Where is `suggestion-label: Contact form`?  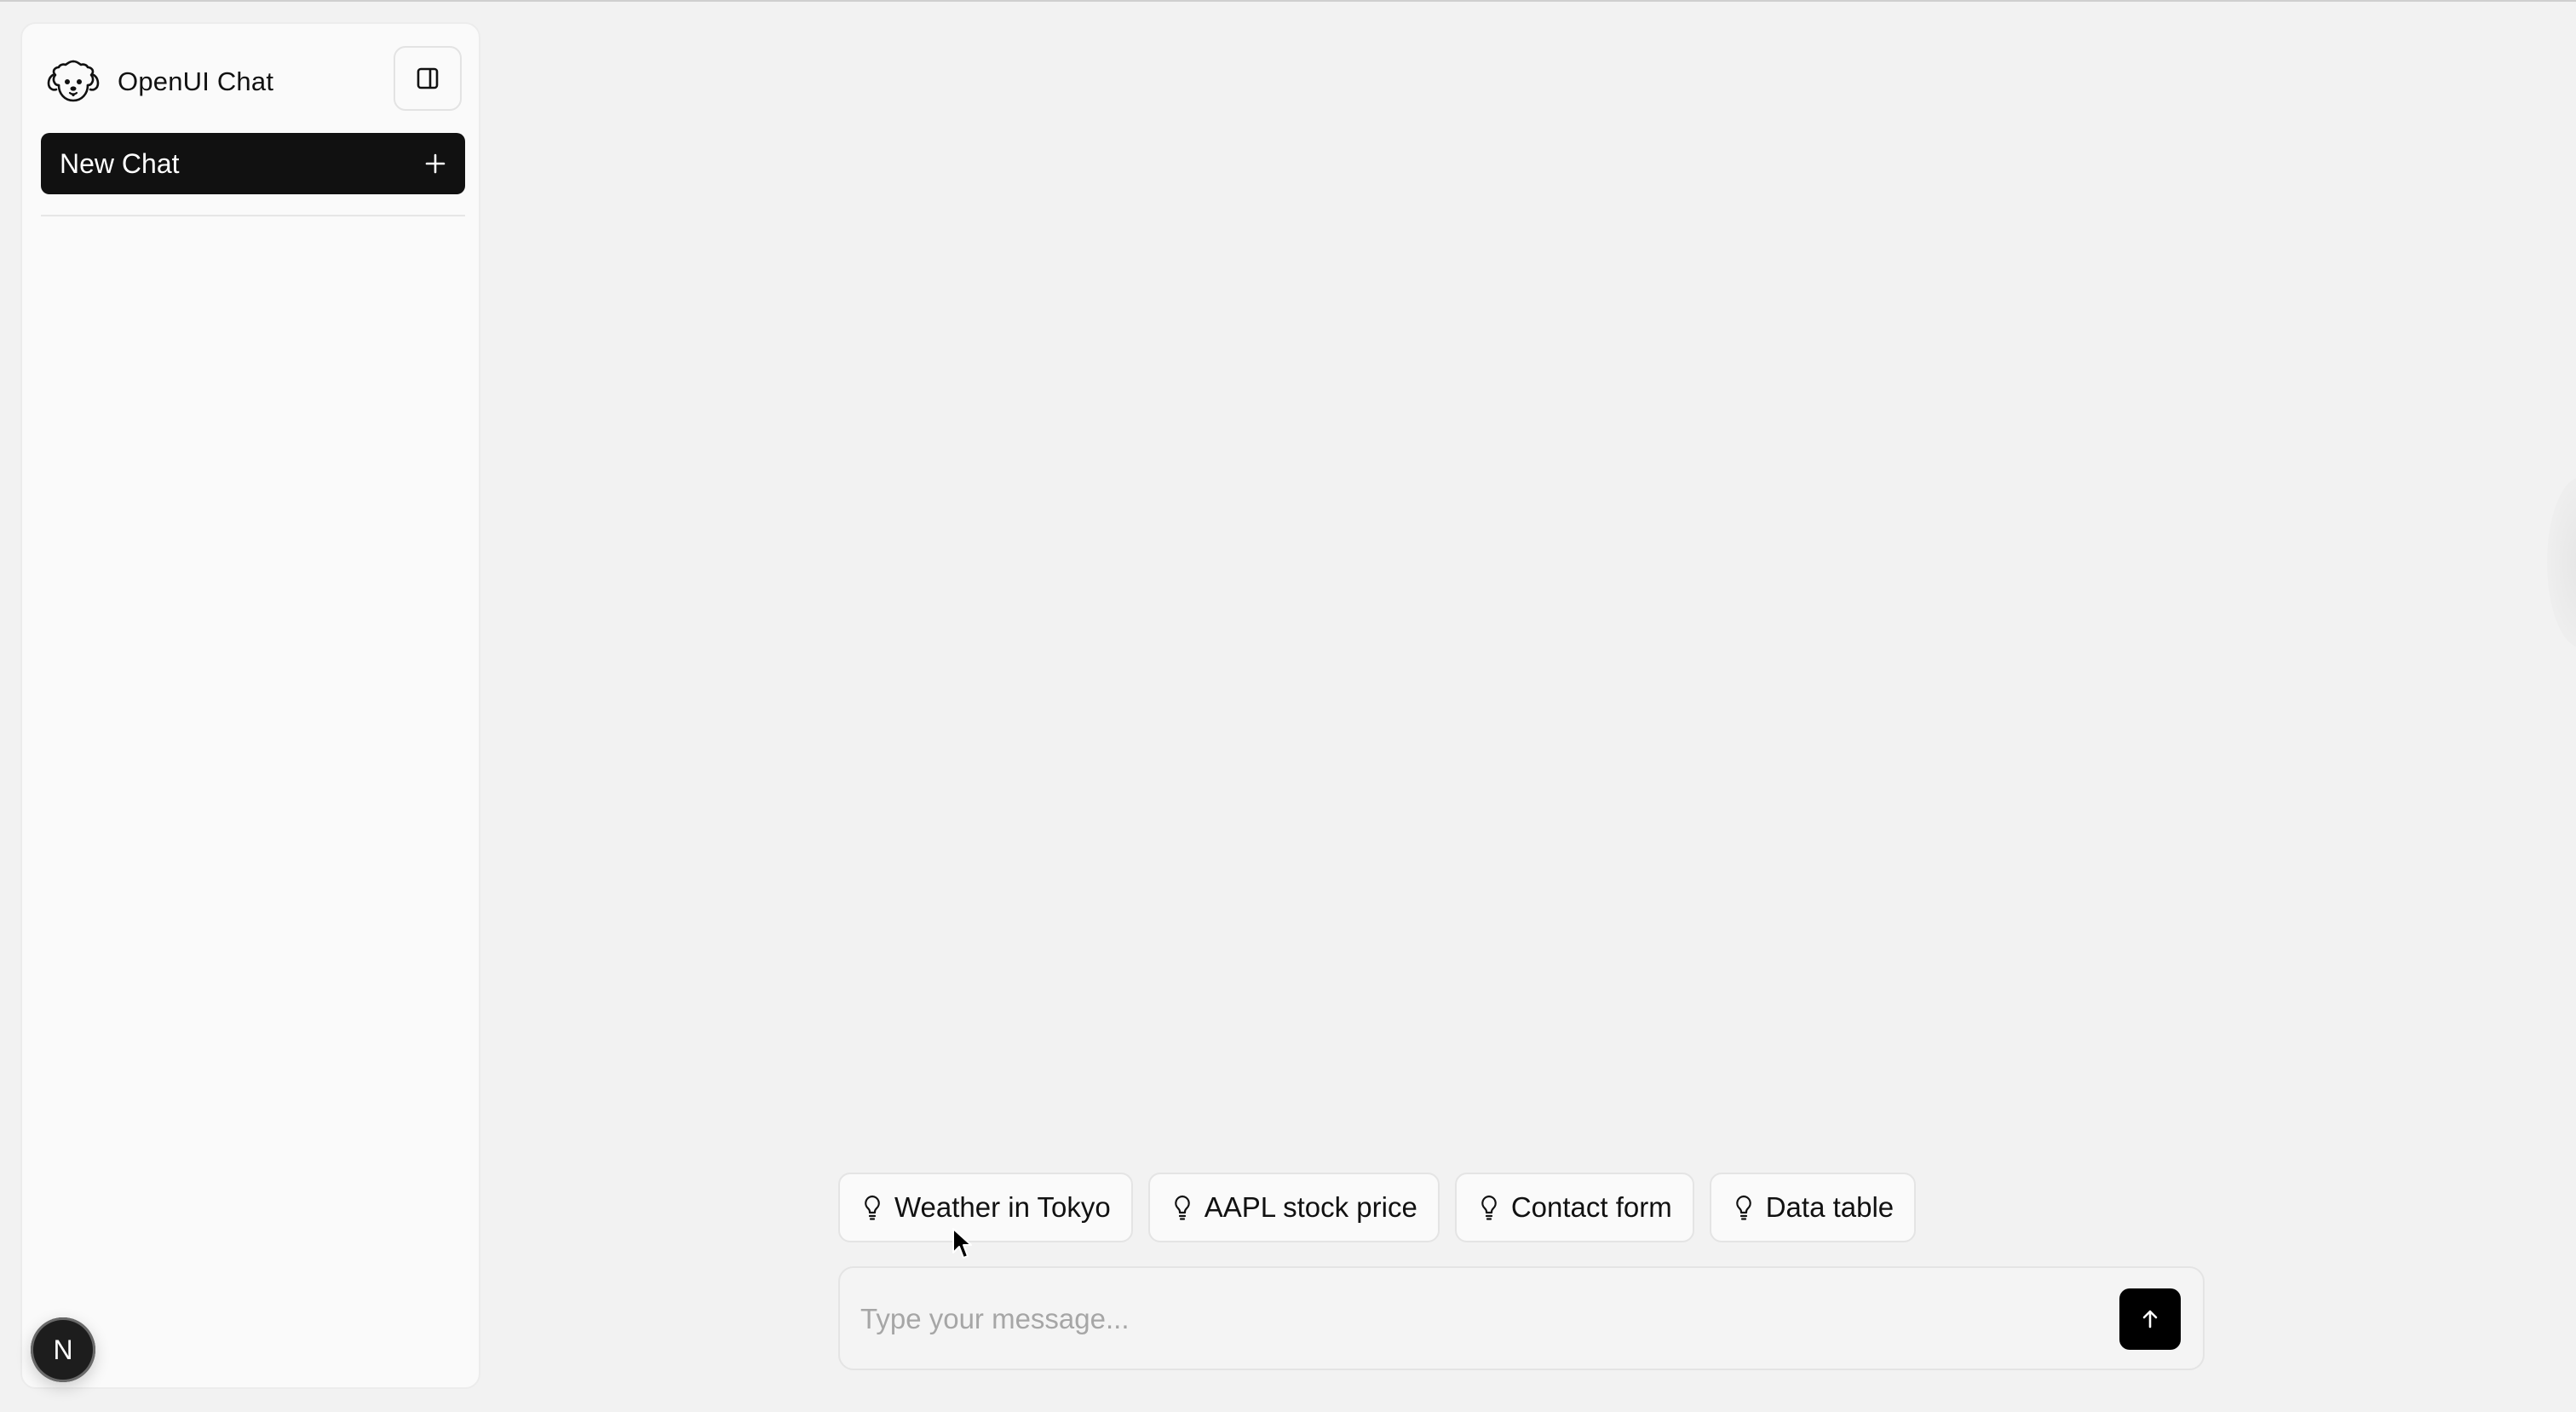
suggestion-label: Contact form is located at coordinates (1591, 1207).